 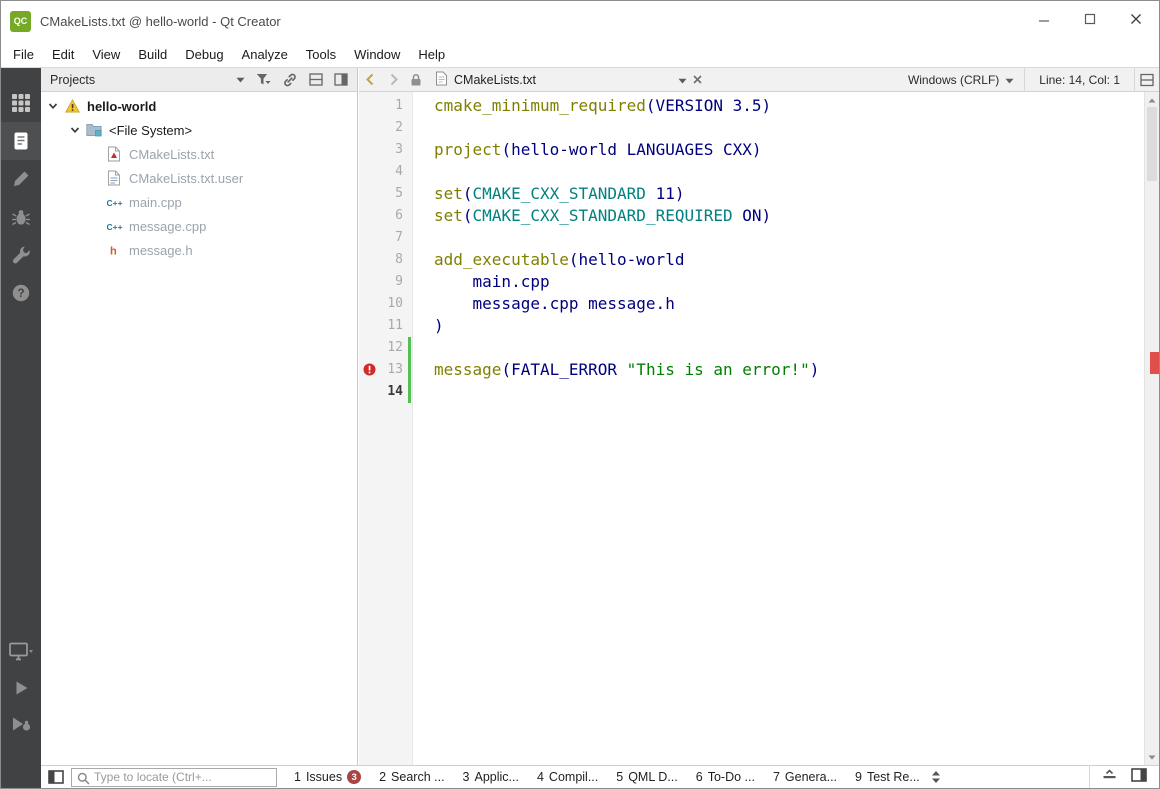 I want to click on menu-analyze: Analyze, so click(x=265, y=54).